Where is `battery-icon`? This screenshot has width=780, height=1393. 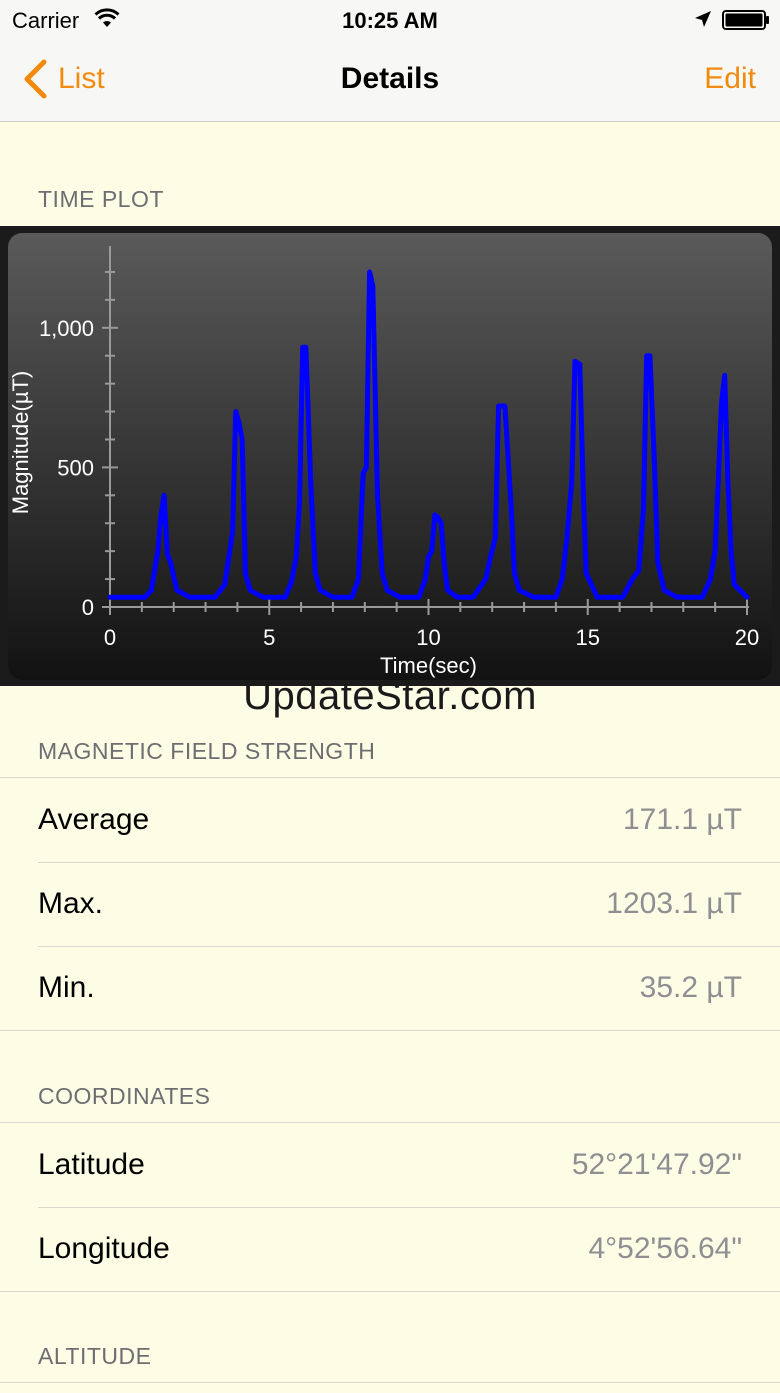
battery-icon is located at coordinates (745, 20).